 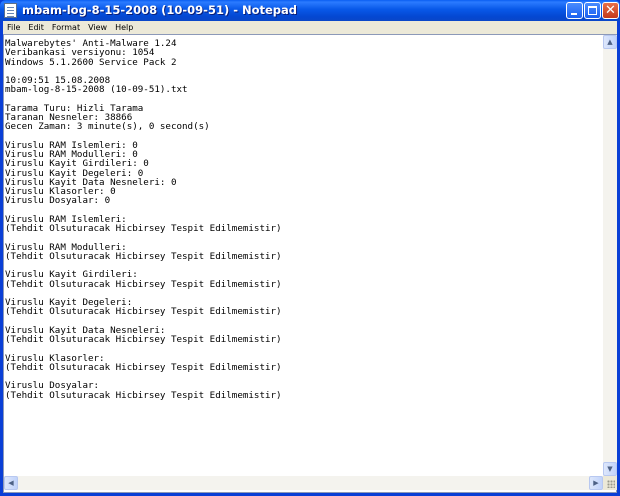 I want to click on close-button: ✕, so click(x=610, y=10).